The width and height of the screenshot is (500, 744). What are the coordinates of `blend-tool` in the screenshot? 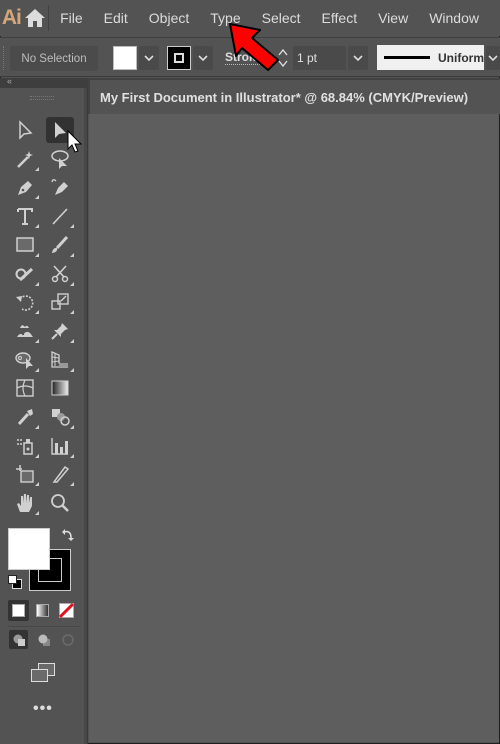 It's located at (60, 417).